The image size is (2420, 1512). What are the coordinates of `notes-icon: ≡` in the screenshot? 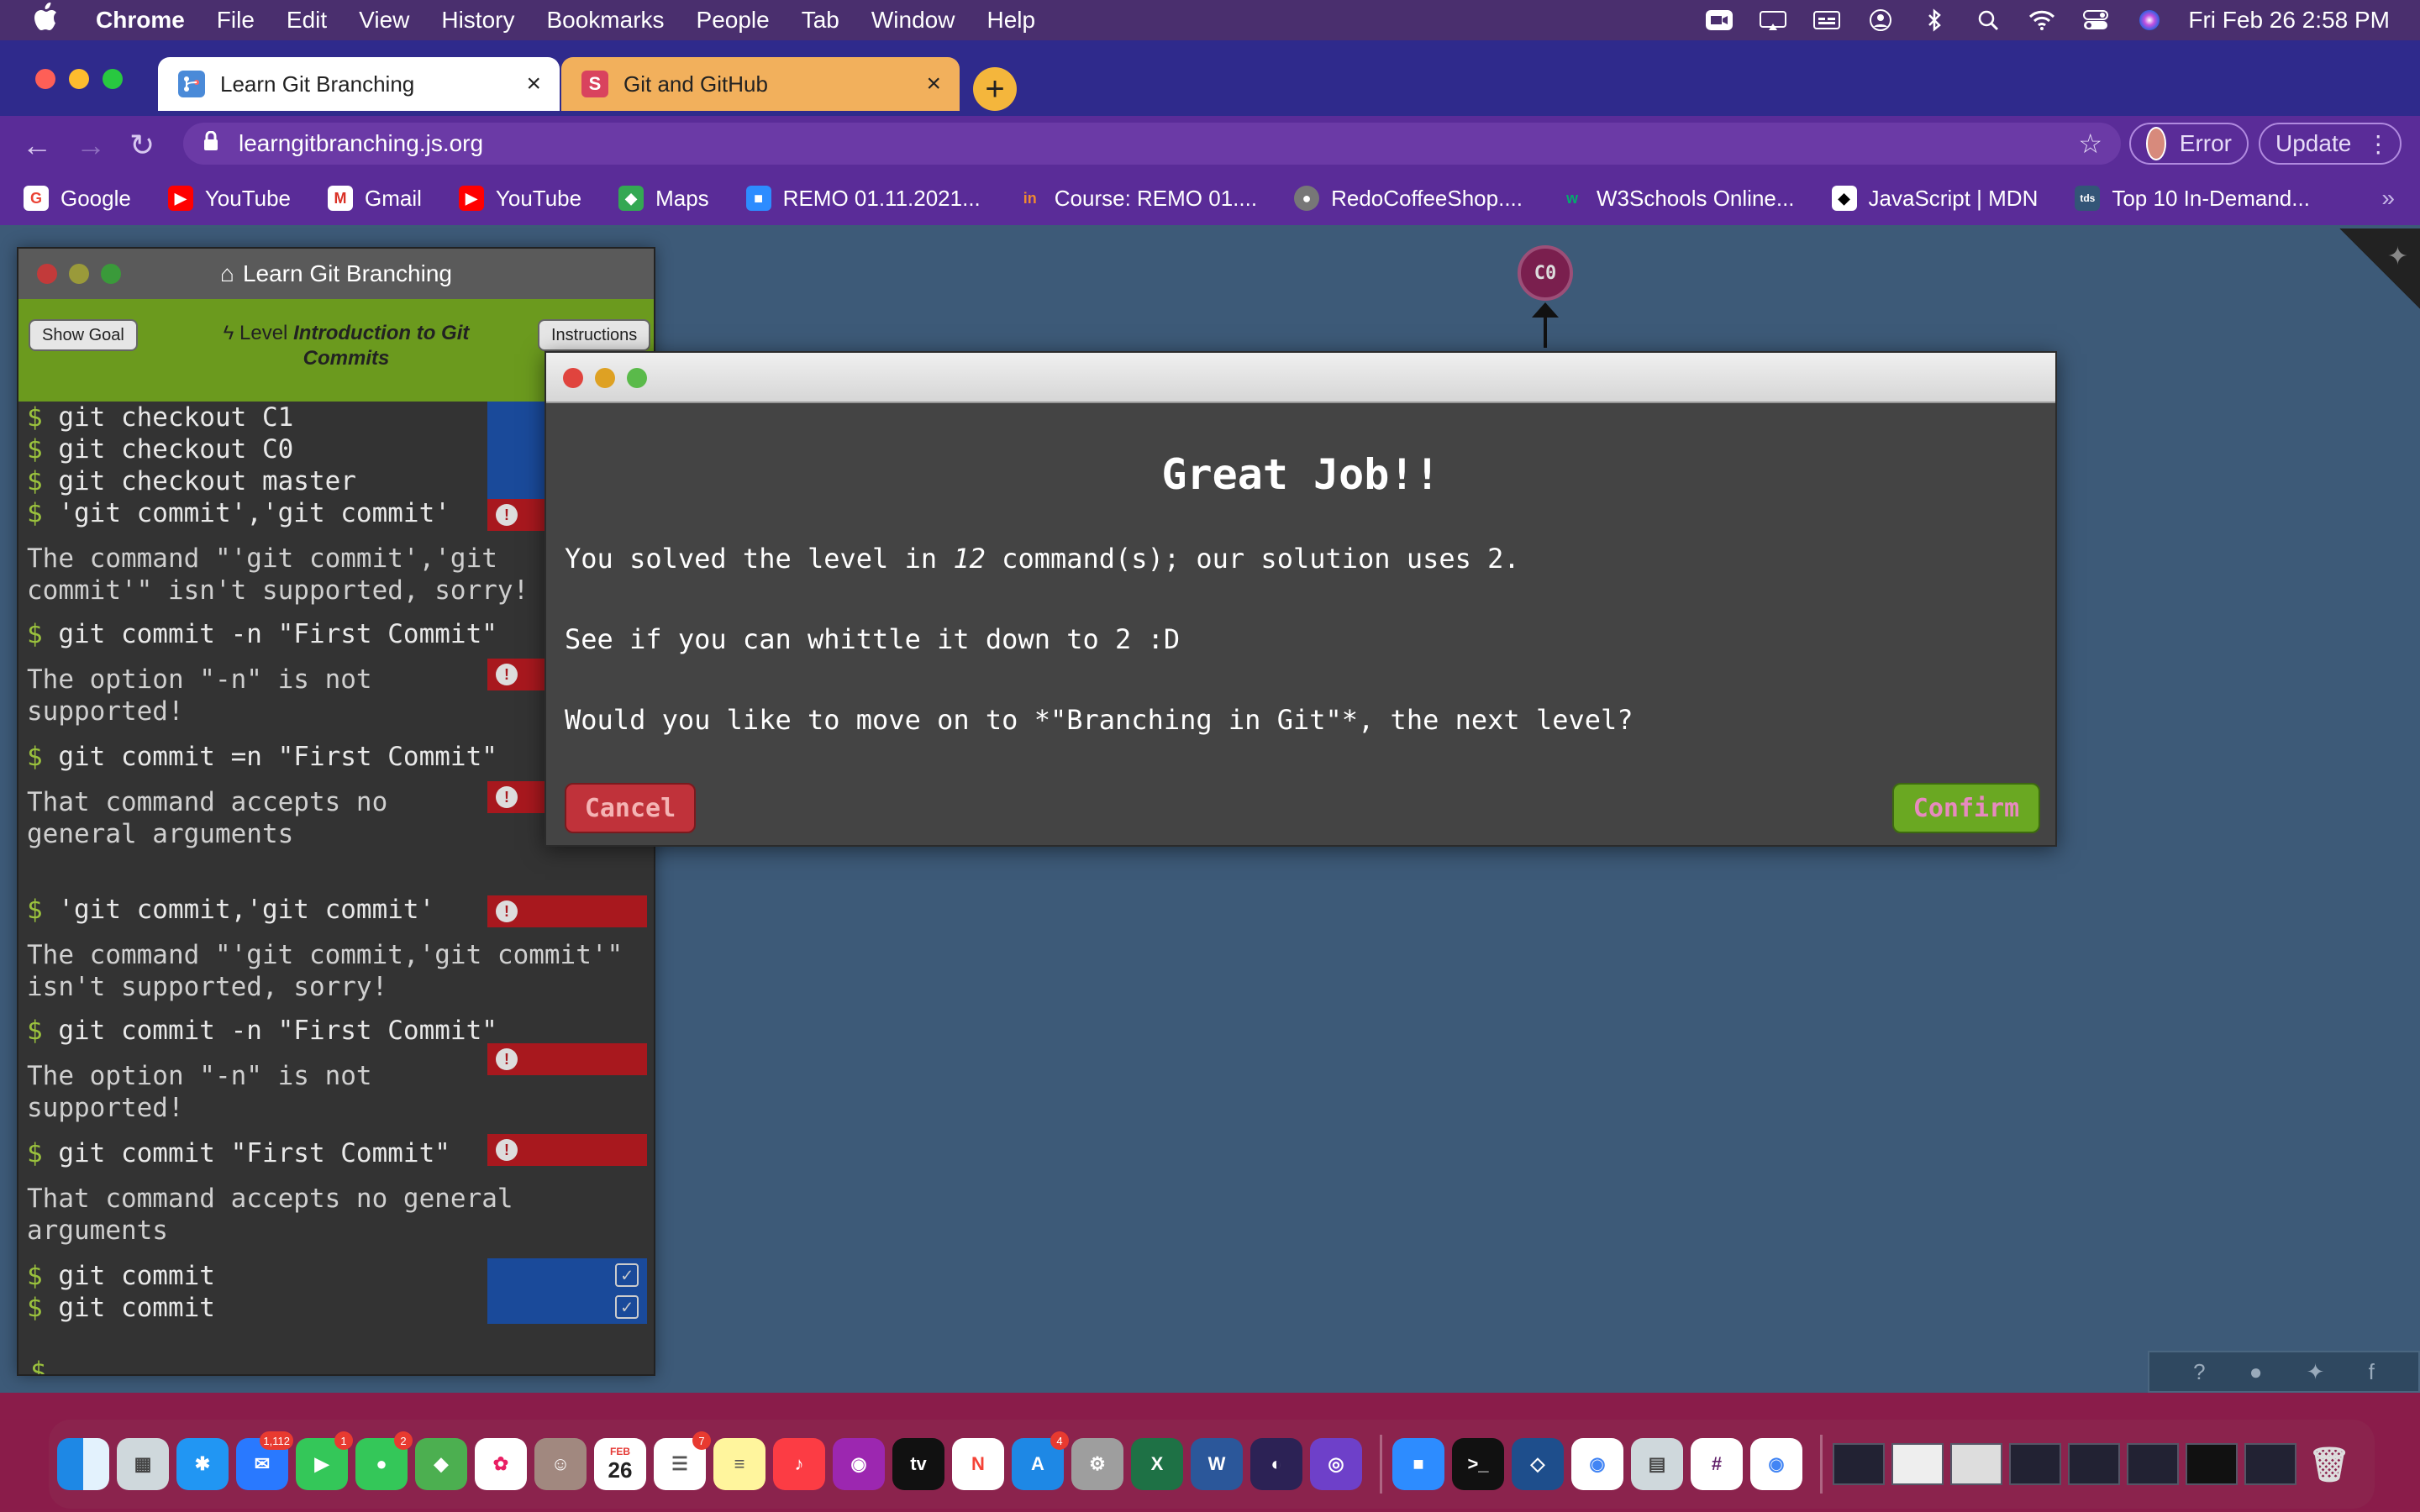 It's located at (739, 1464).